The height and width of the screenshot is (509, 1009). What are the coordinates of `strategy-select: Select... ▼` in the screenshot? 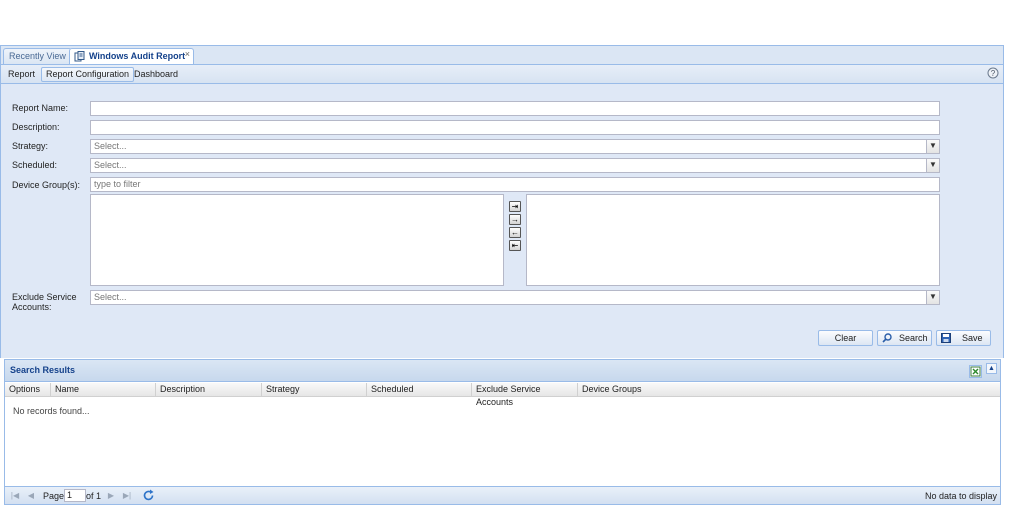 It's located at (515, 146).